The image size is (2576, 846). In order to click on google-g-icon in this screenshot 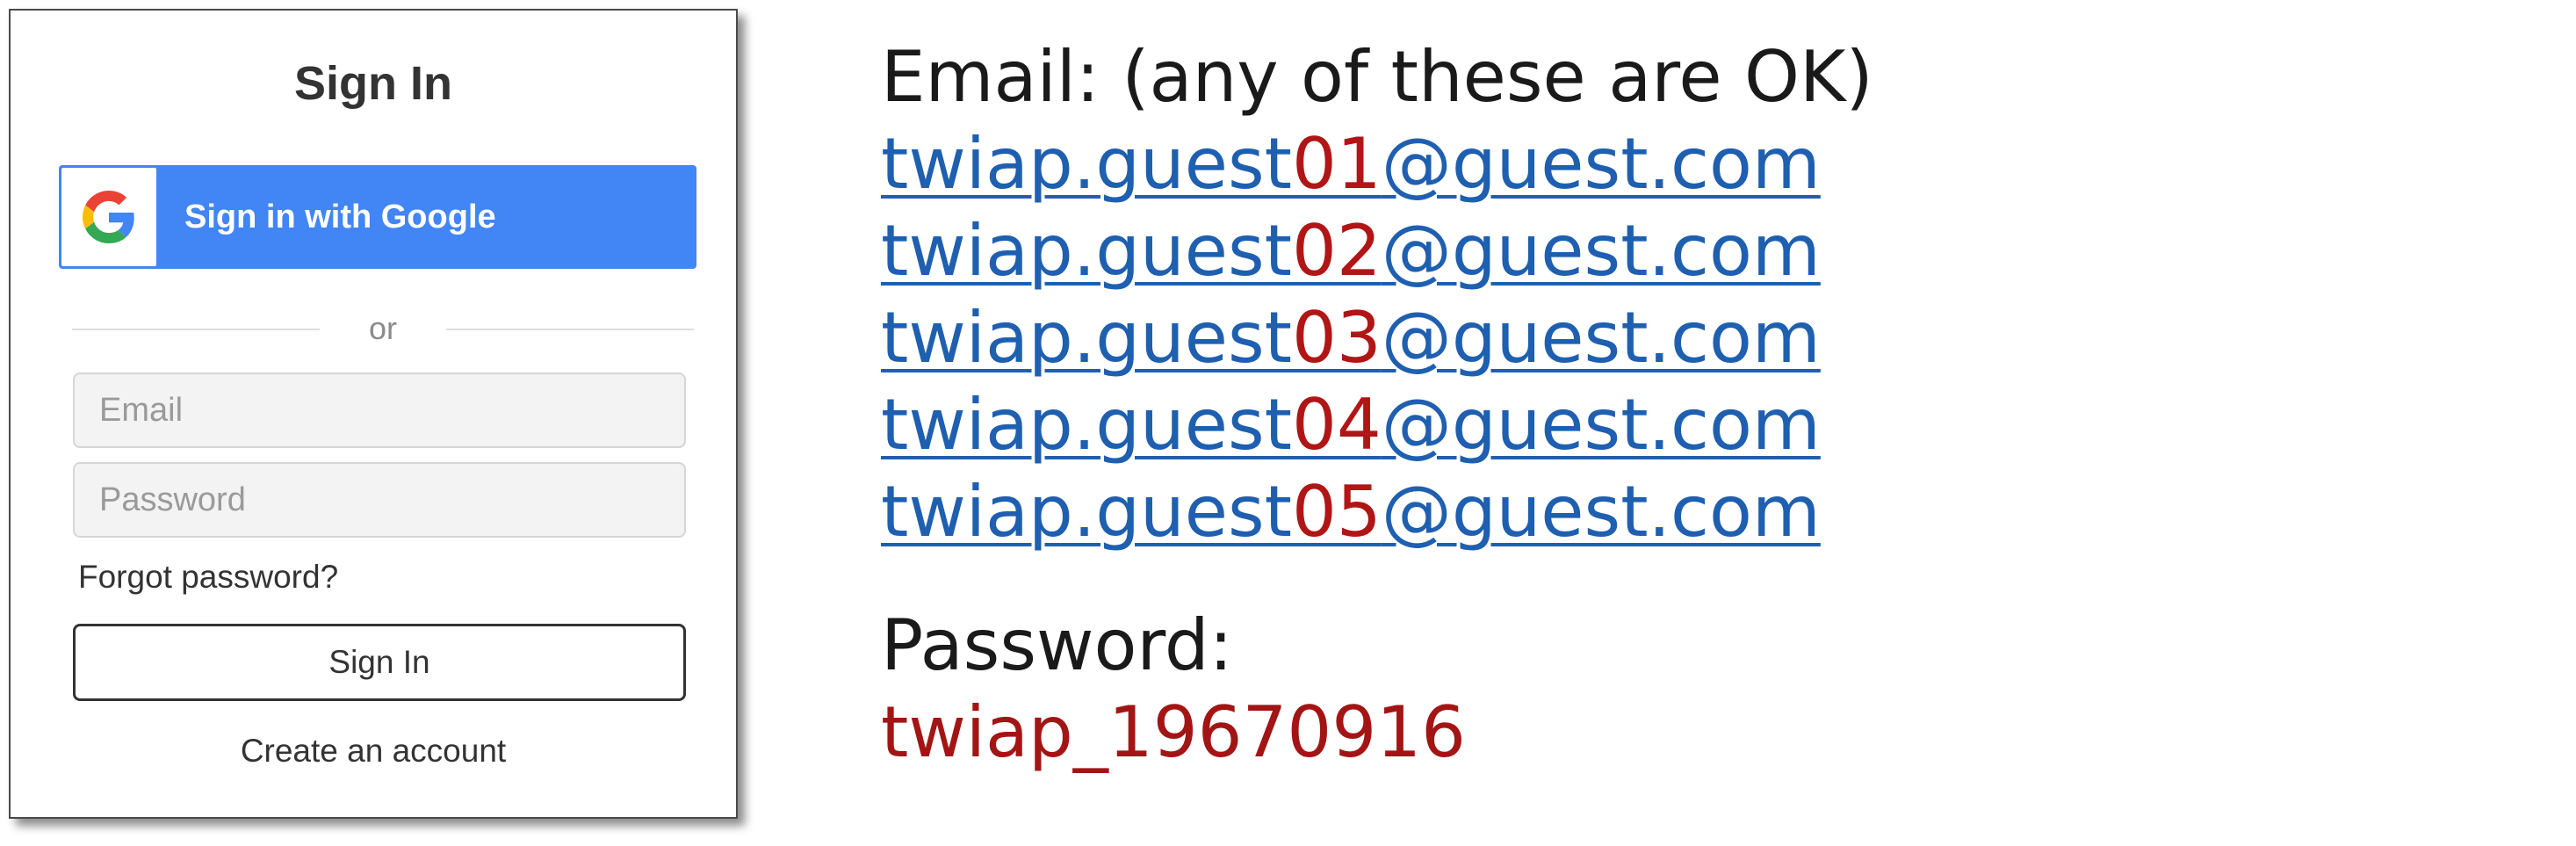, I will do `click(108, 217)`.